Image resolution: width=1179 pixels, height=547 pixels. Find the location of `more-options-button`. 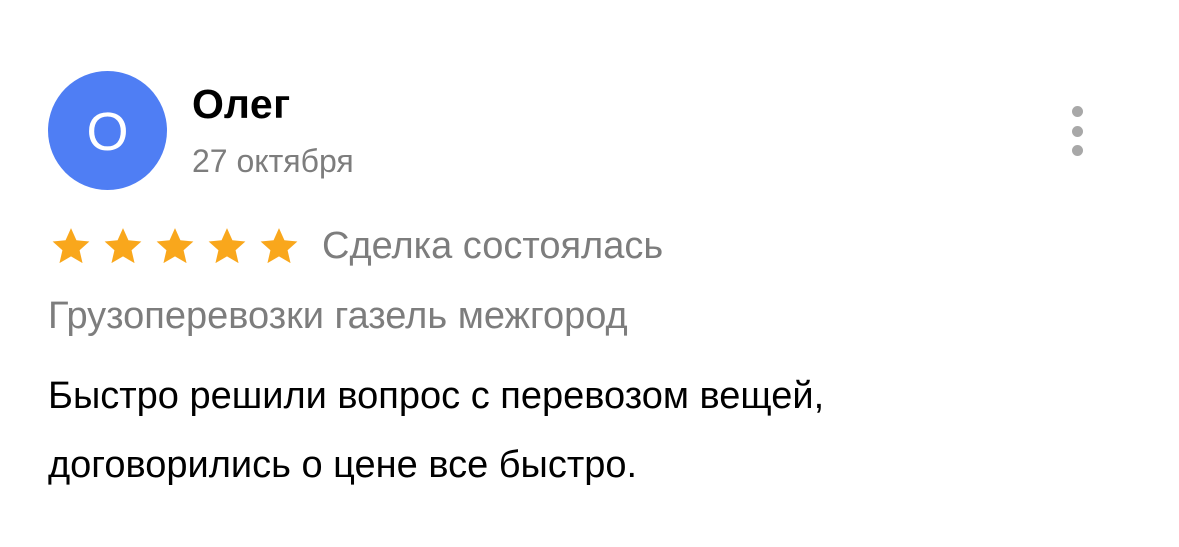

more-options-button is located at coordinates (1077, 131).